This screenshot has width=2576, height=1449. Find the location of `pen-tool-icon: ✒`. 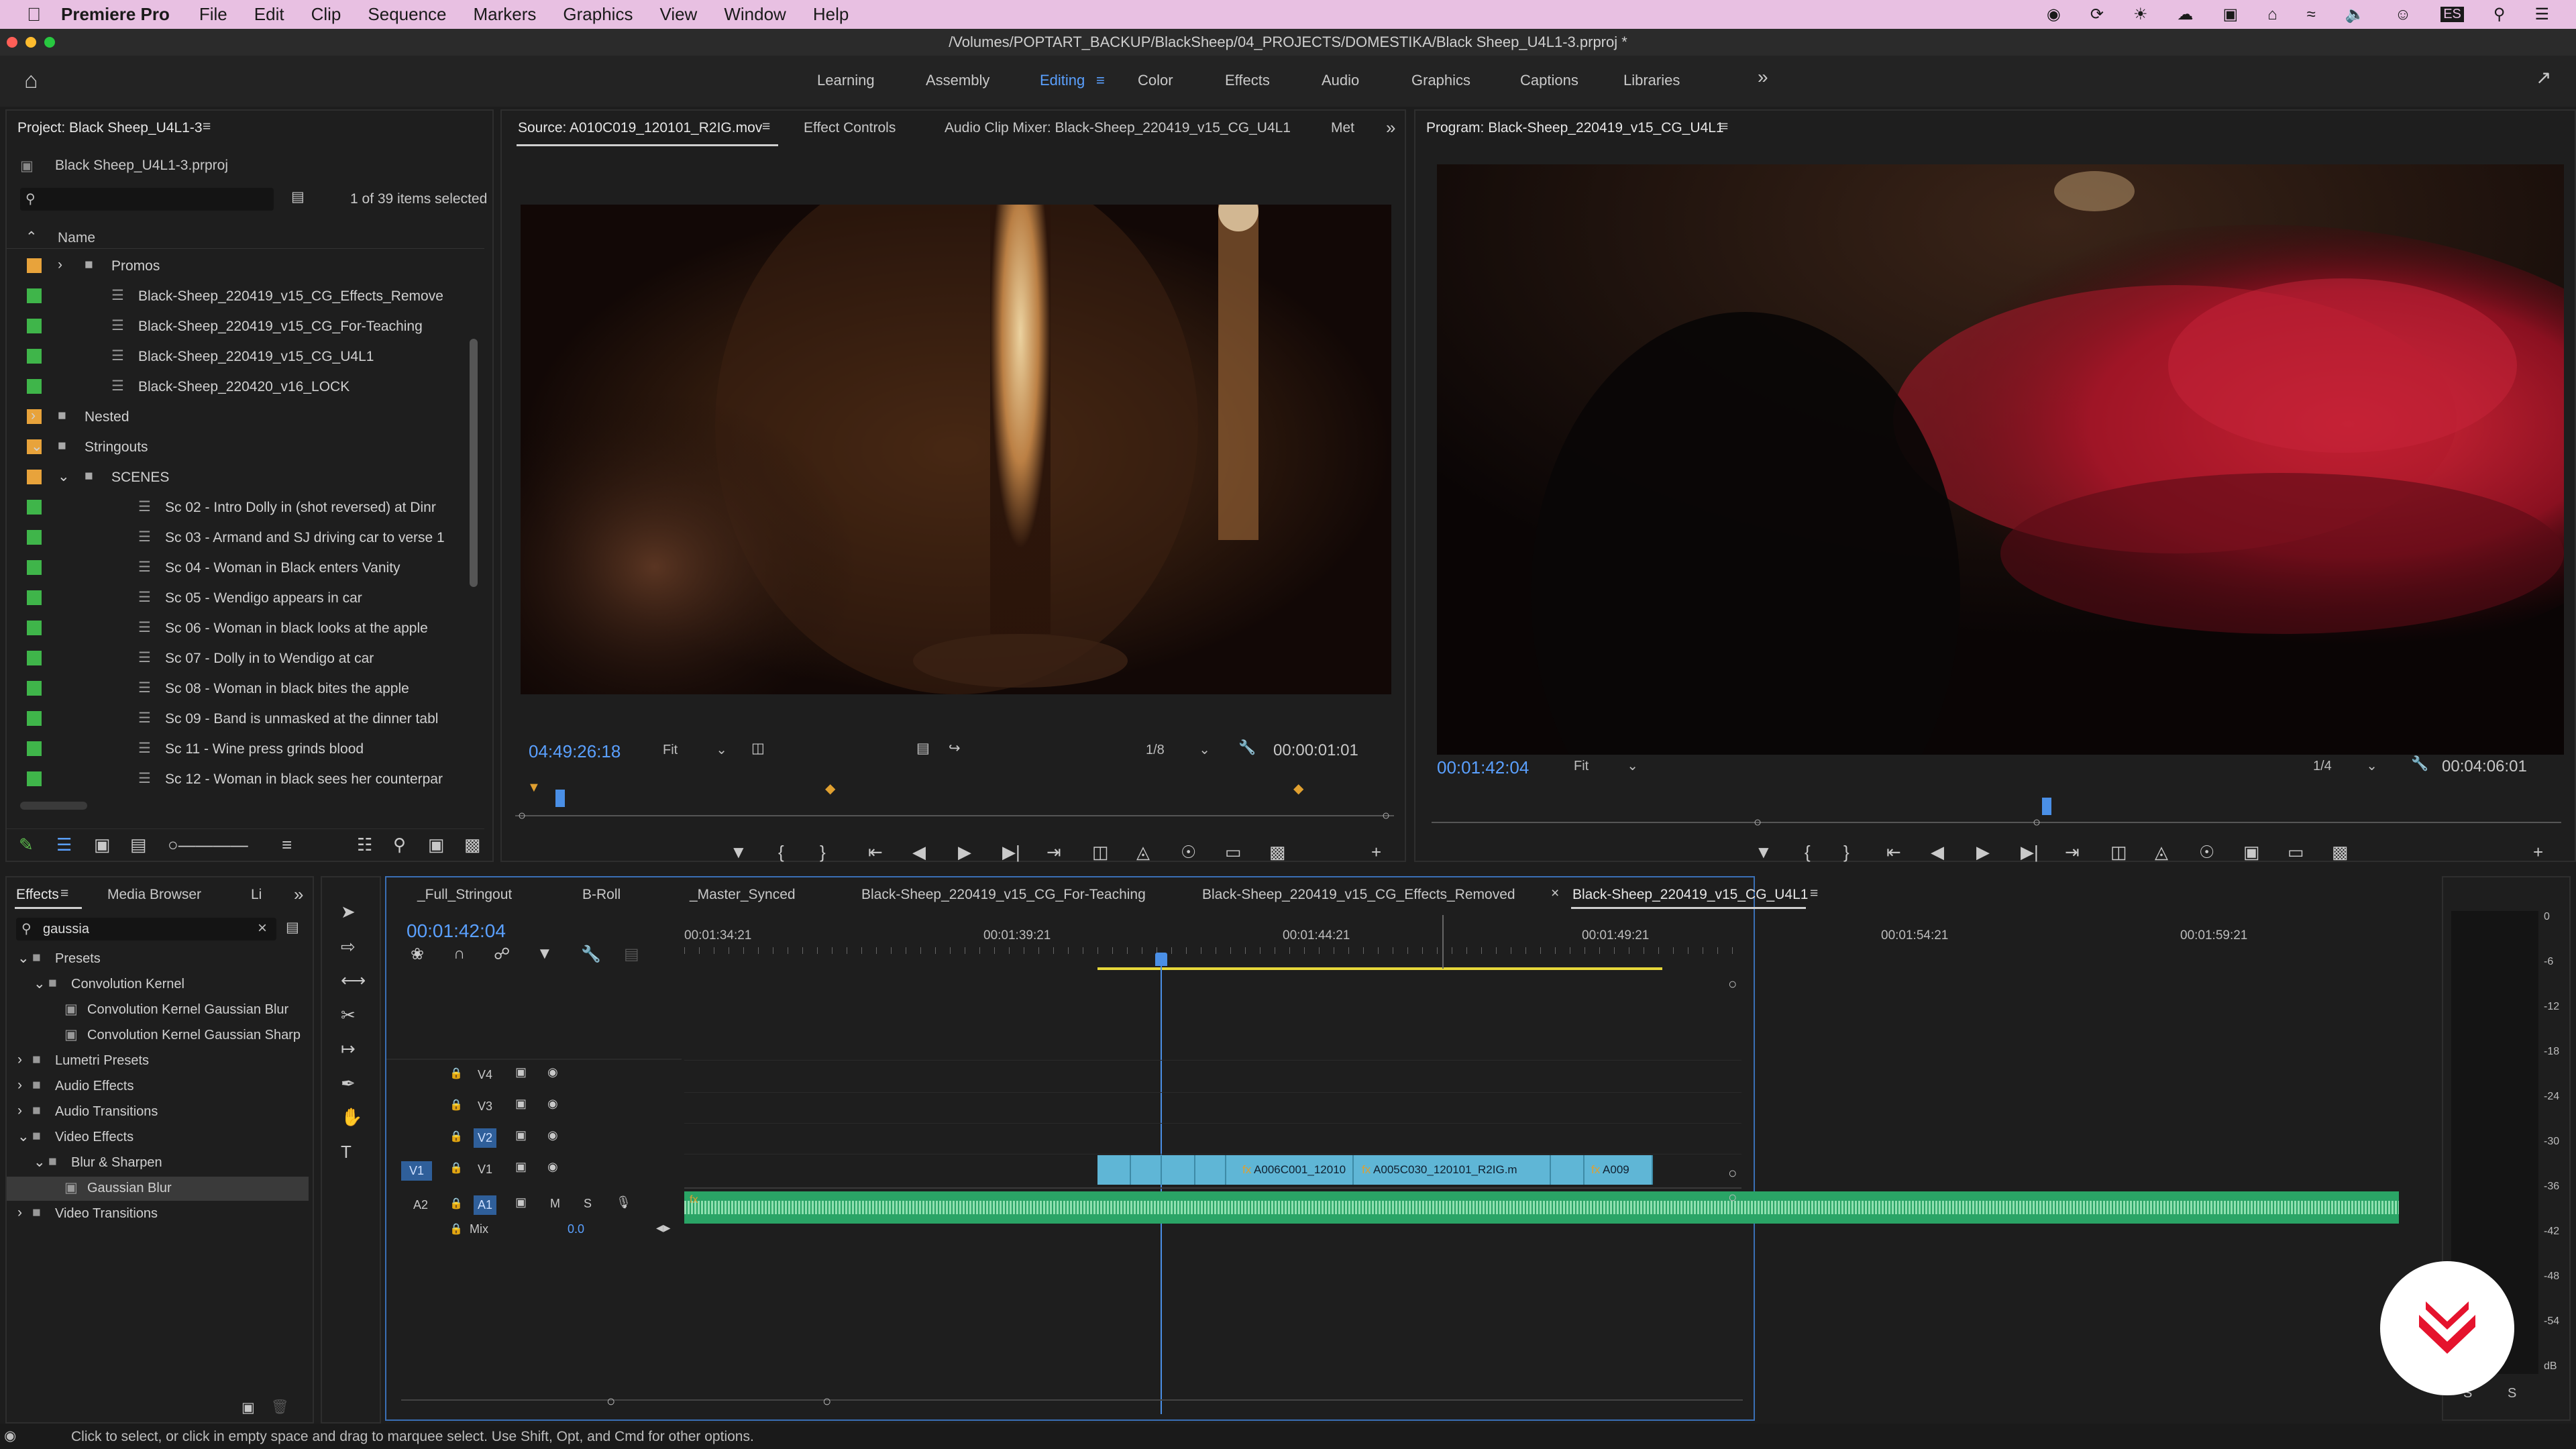

pen-tool-icon: ✒ is located at coordinates (348, 1083).